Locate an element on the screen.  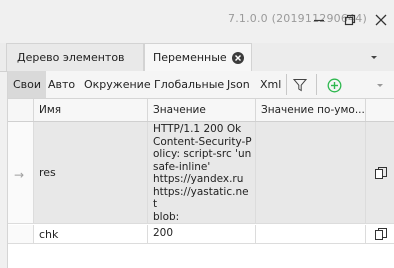
chevron-down-icon is located at coordinates (380, 85).